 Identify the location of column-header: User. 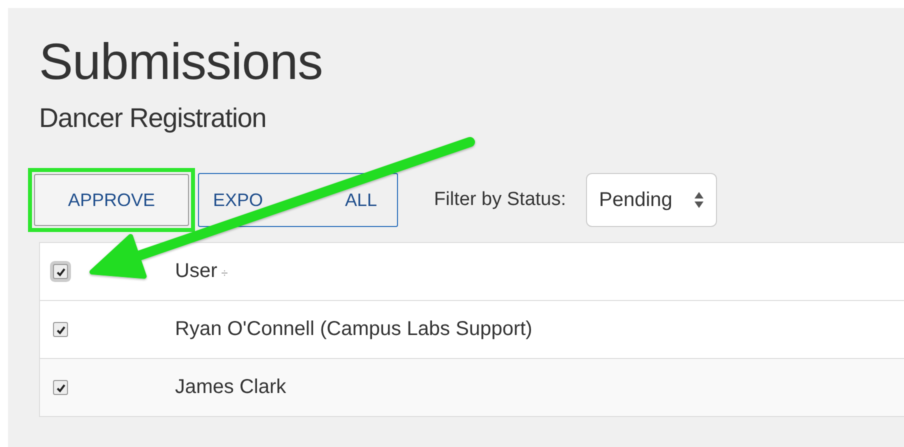
(196, 271).